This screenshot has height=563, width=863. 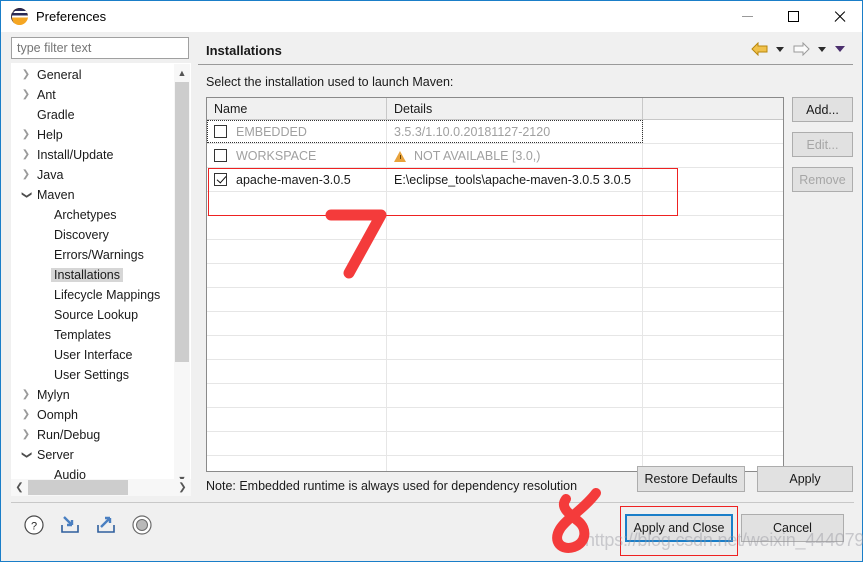 I want to click on tree-vertical-scrollbar: ▲, so click(x=182, y=275).